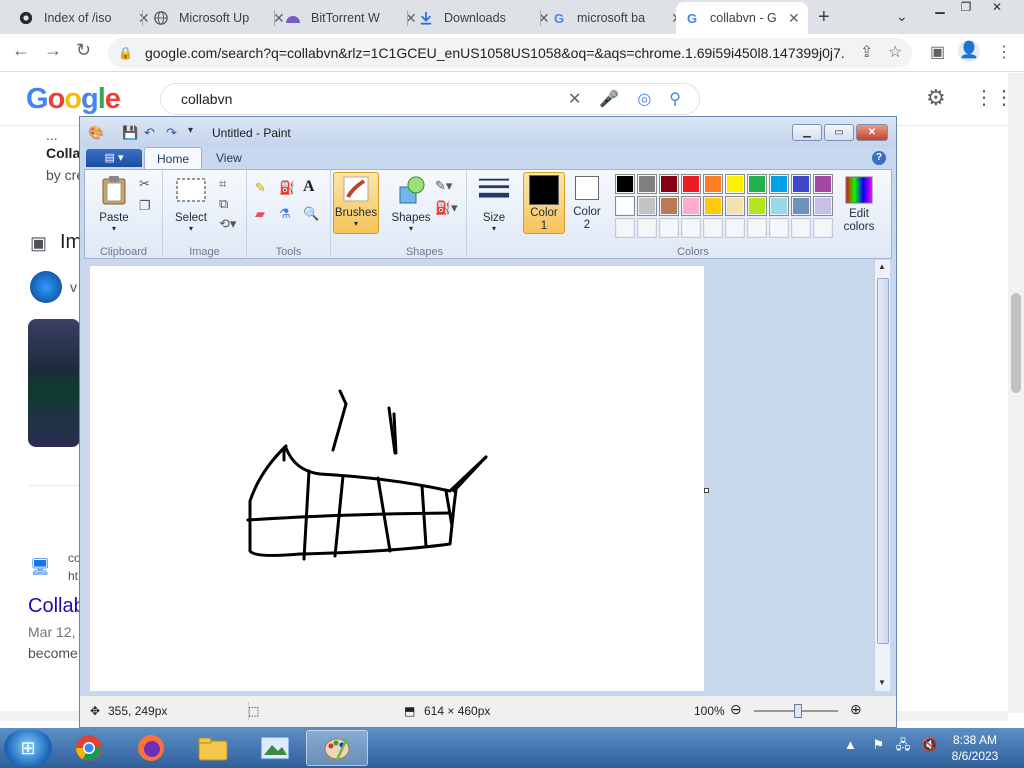 This screenshot has height=768, width=1024. I want to click on tab-downloads: Downloads ✕, so click(484, 18).